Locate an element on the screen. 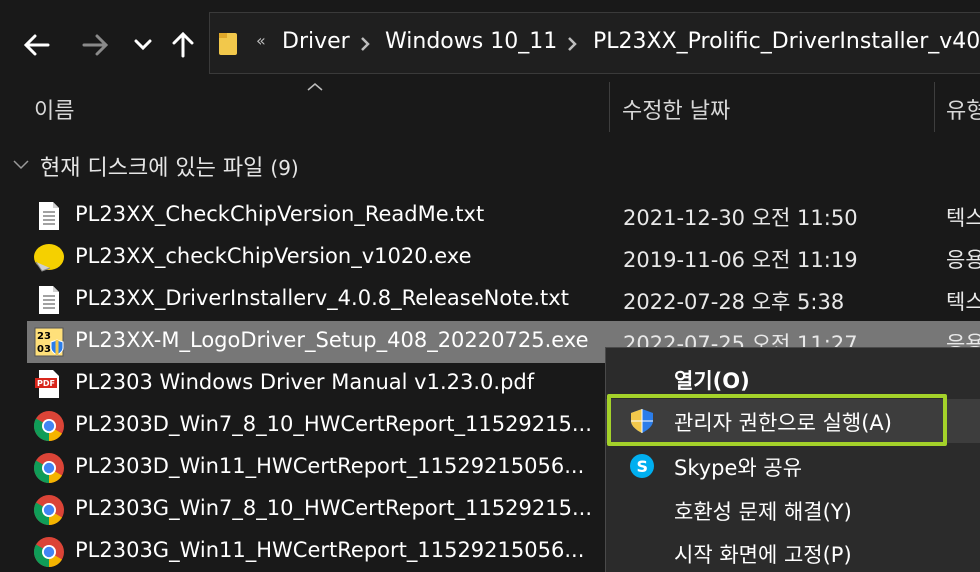 This screenshot has height=572, width=980. column-name: 이름 is located at coordinates (54, 109).